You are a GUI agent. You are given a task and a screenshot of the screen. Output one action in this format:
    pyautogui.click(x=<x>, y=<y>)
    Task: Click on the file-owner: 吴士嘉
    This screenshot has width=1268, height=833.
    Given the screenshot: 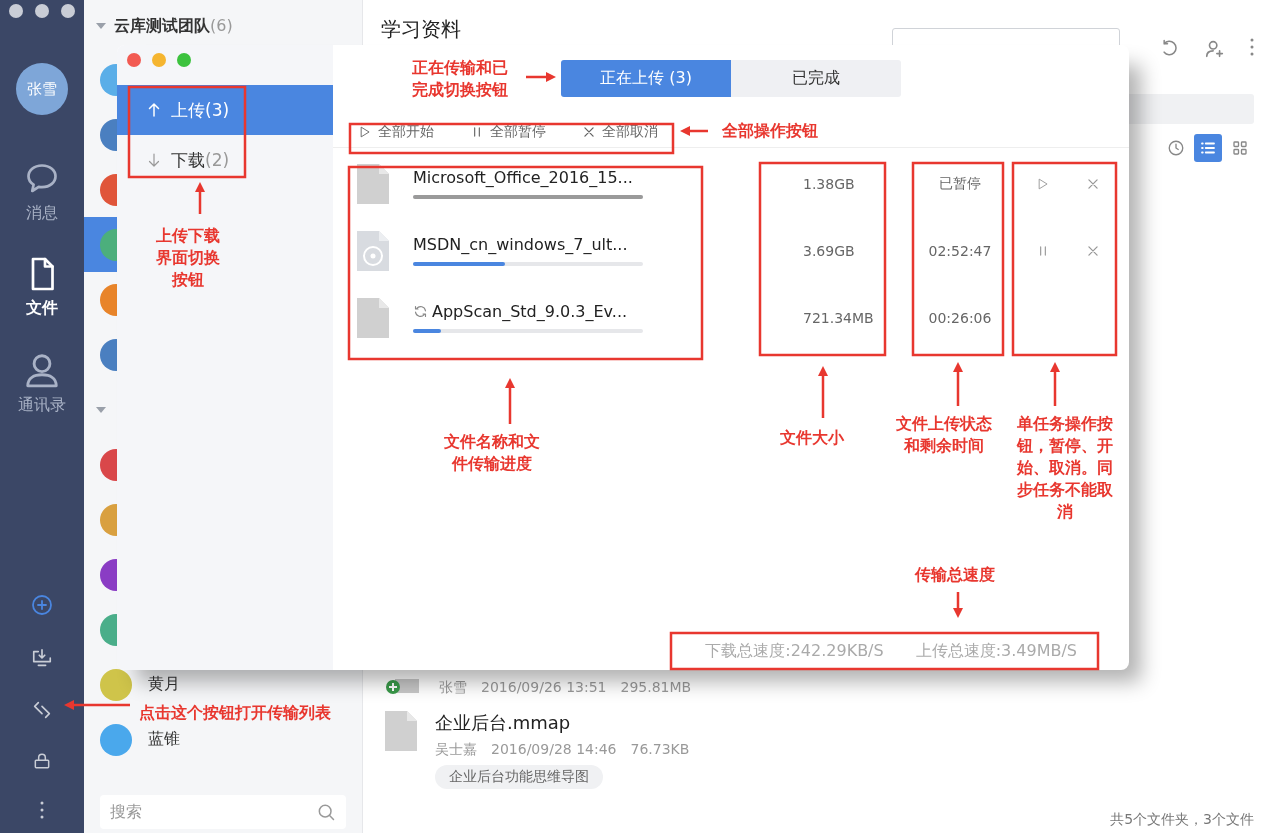 What is the action you would take?
    pyautogui.click(x=456, y=750)
    